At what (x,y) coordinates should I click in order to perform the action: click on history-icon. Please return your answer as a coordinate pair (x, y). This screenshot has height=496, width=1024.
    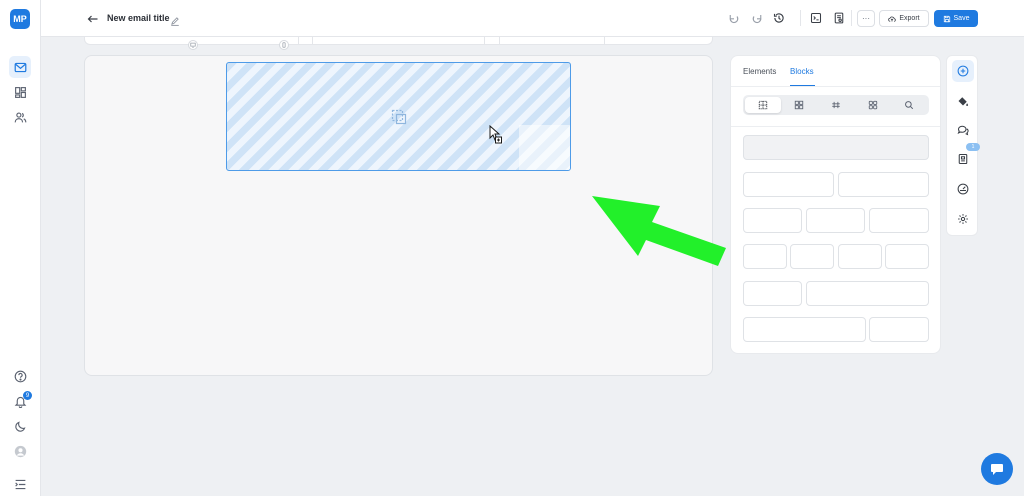
    Looking at the image, I should click on (779, 18).